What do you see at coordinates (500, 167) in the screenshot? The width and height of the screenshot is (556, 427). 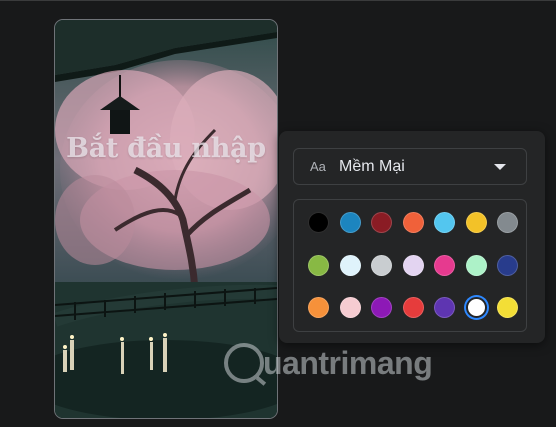 I see `chevron-down-icon` at bounding box center [500, 167].